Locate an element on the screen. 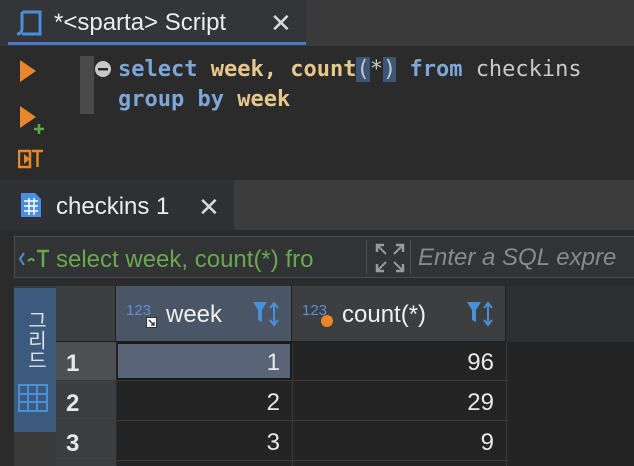 This screenshot has height=466, width=634. run-statement-icon is located at coordinates (28, 71).